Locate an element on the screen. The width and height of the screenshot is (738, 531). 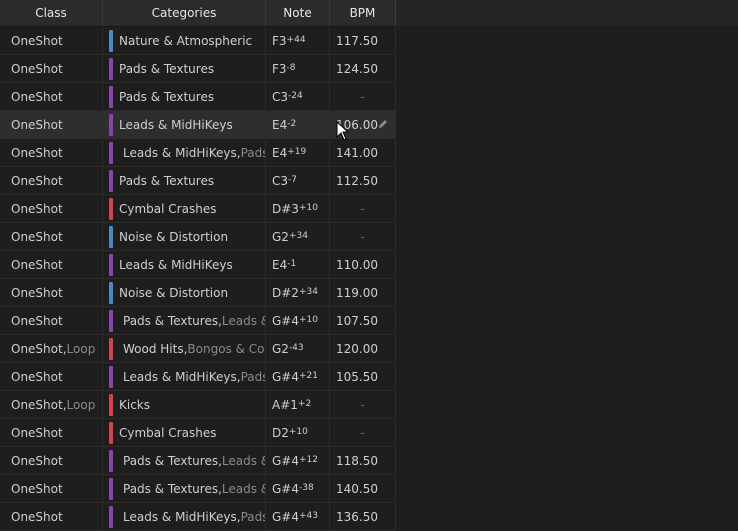
bpm-value: 136.50 is located at coordinates (357, 516).